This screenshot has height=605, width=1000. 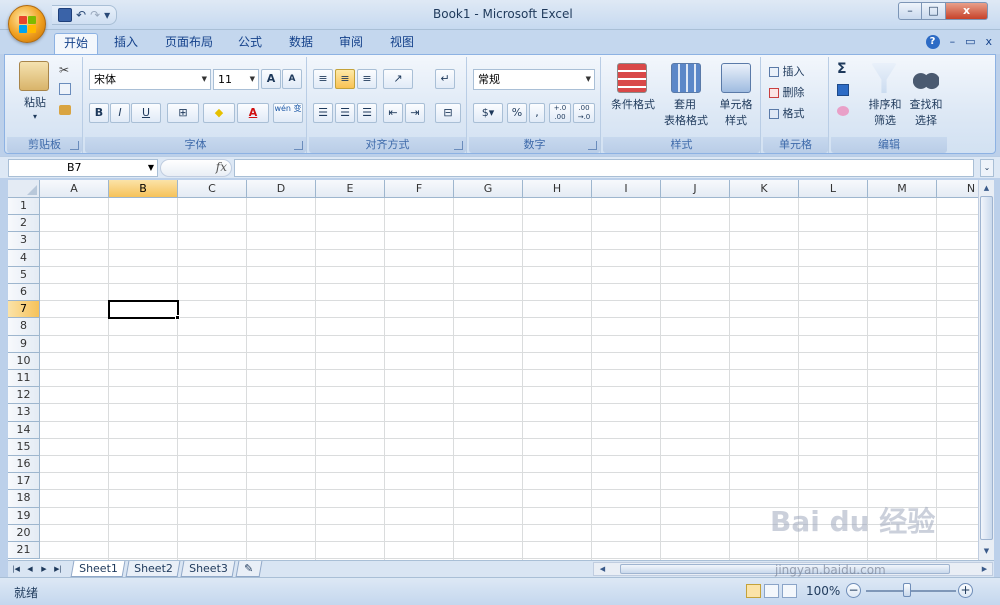 I want to click on undo-icon: ↶, so click(x=81, y=15).